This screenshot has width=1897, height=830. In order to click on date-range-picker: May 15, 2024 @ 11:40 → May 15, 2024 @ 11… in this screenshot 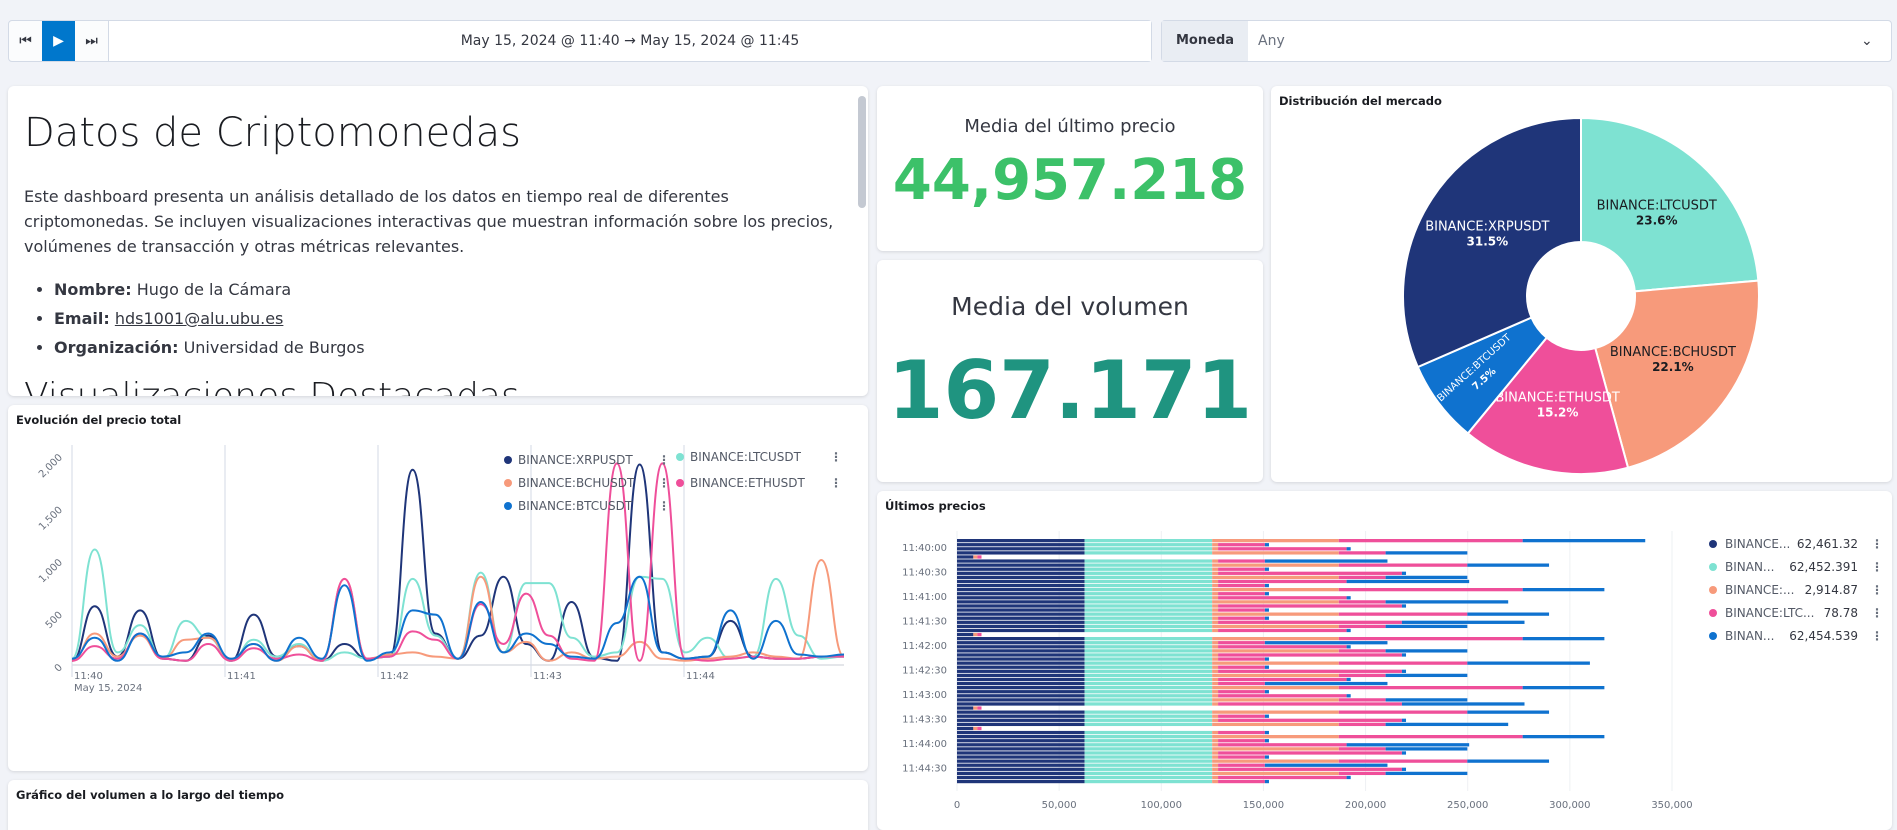, I will do `click(629, 41)`.